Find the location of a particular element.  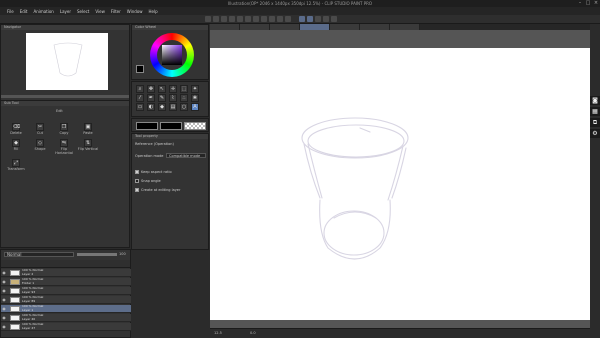

invert-icon is located at coordinates (280, 19).